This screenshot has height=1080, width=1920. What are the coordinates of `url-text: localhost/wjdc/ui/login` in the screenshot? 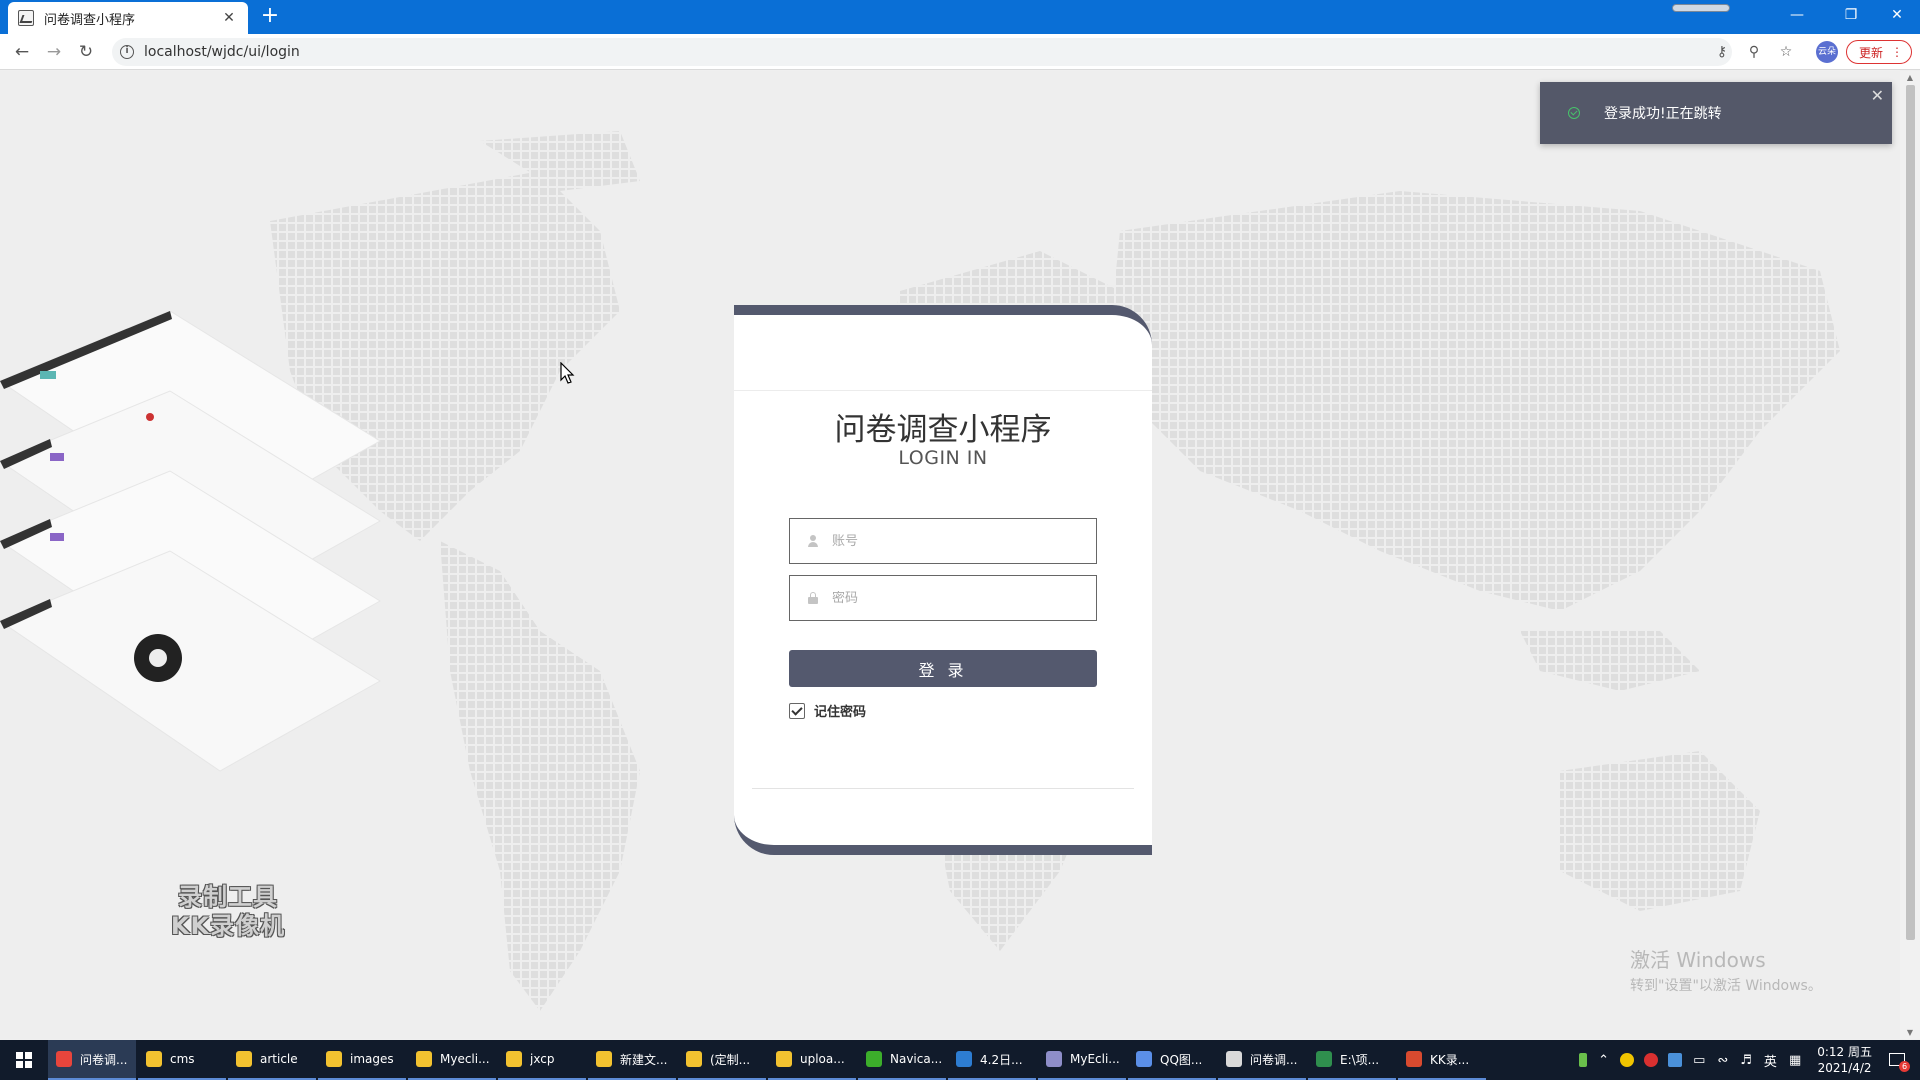 It's located at (222, 52).